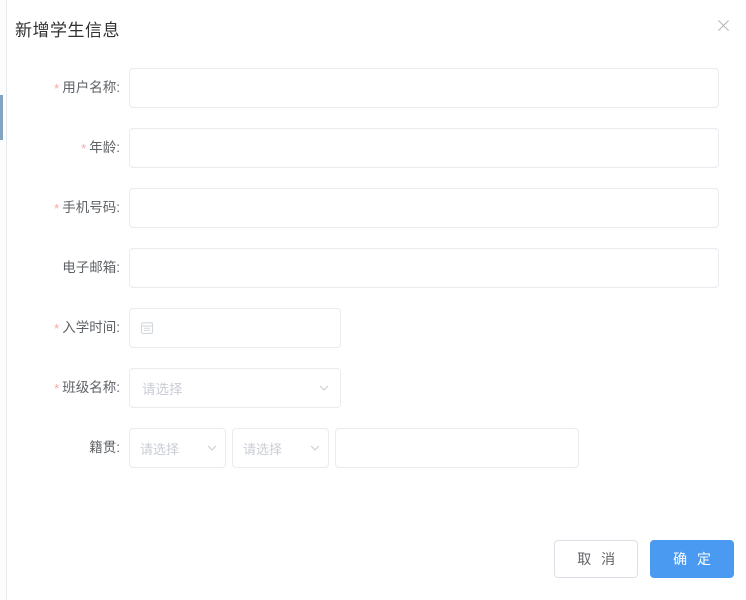 The height and width of the screenshot is (600, 746). I want to click on form-row-class-name: * 班级名称: 请选择, so click(376, 388).